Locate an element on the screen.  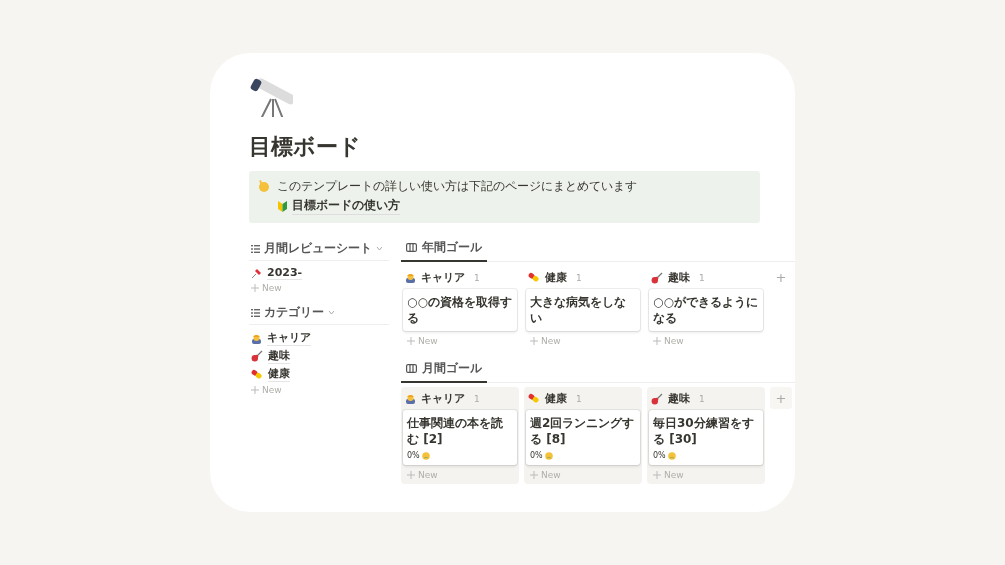
card-title: 大きな病気をしない is located at coordinates (578, 310).